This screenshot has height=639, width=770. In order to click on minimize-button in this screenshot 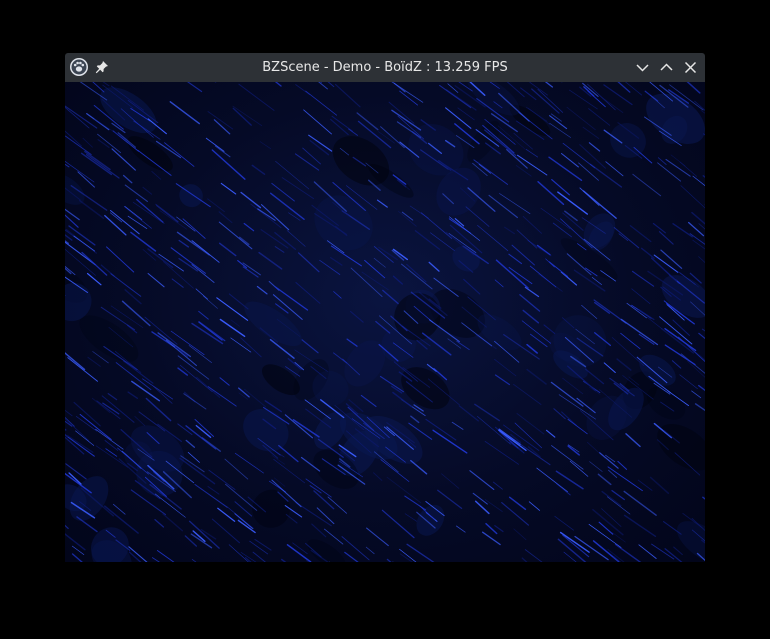, I will do `click(642, 67)`.